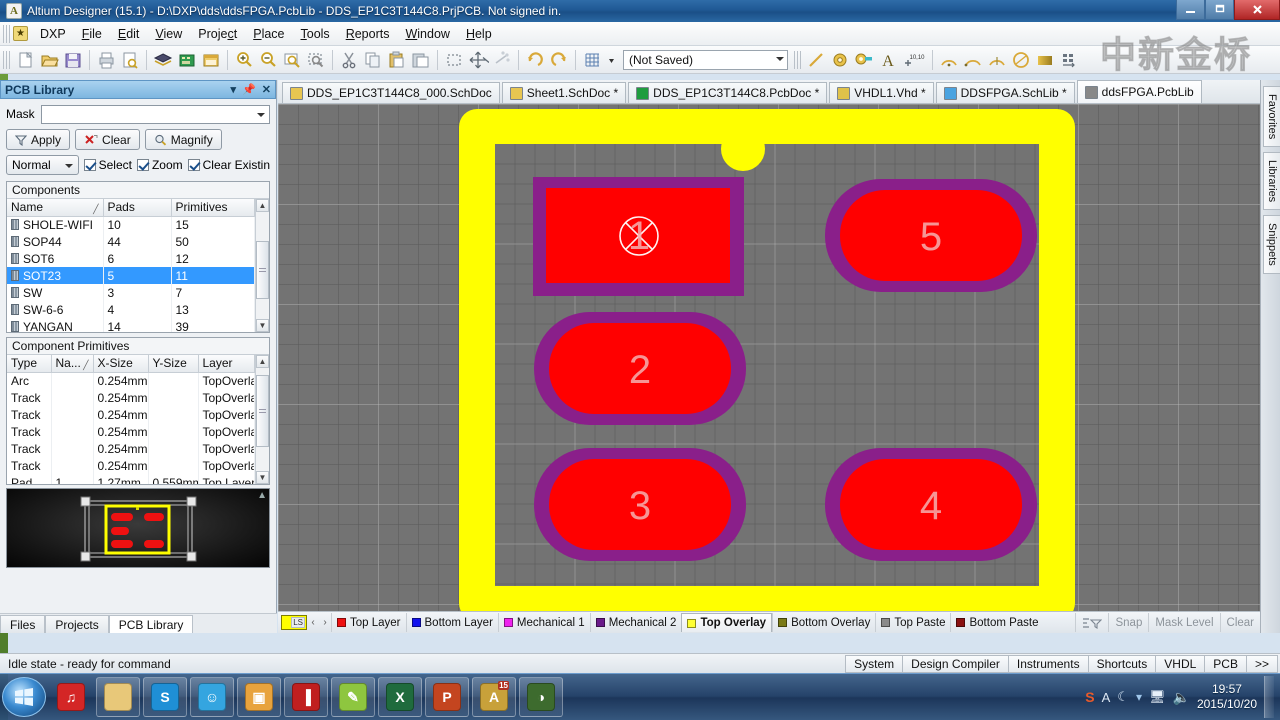 This screenshot has height=720, width=1280. I want to click on layer-tab-mechanical-2: Mechanical 2, so click(635, 622).